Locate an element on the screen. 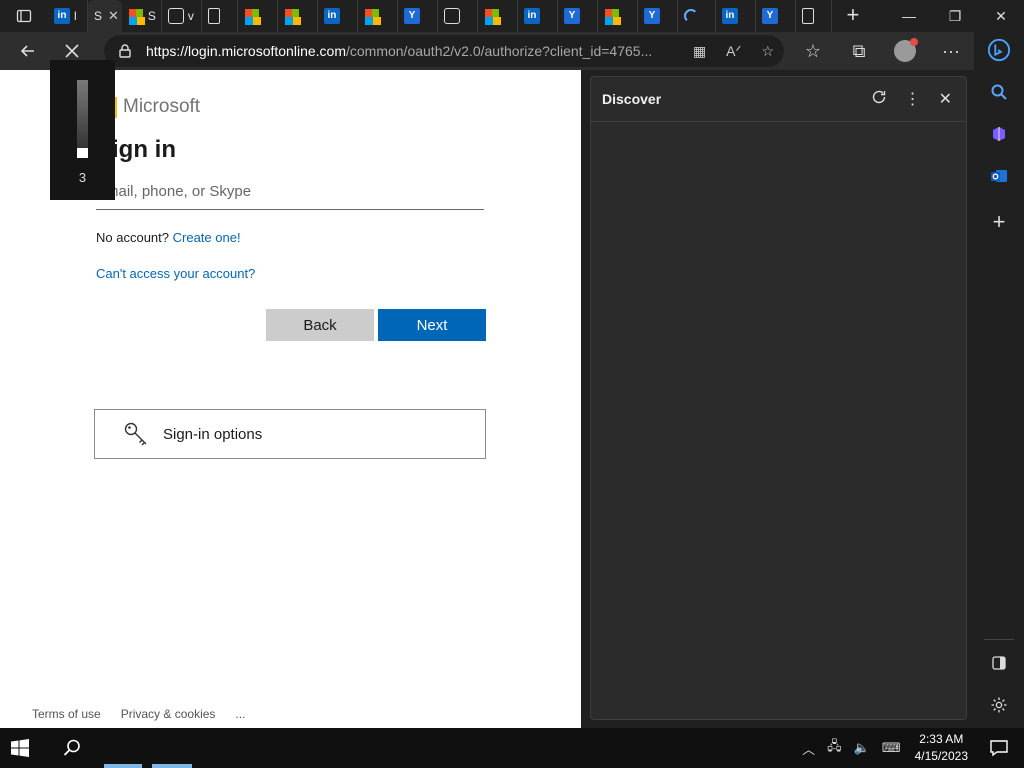 The image size is (1024, 768). hide-sidebar-button is located at coordinates (999, 663).